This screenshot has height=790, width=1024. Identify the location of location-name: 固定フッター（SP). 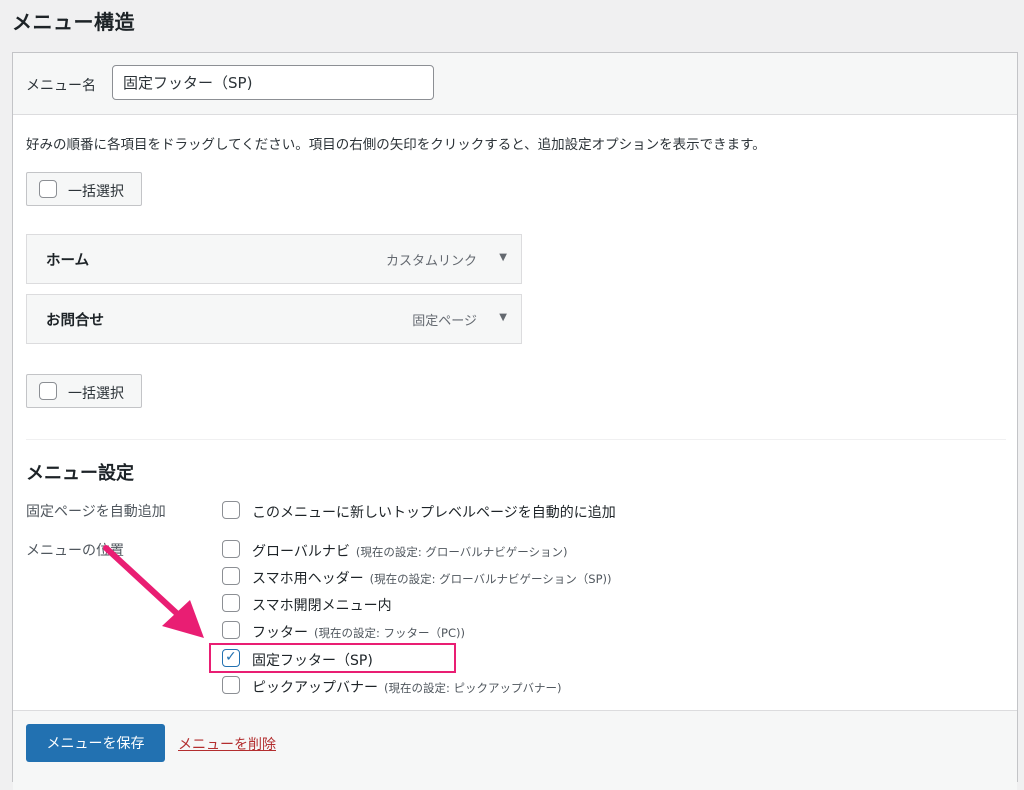
(312, 661).